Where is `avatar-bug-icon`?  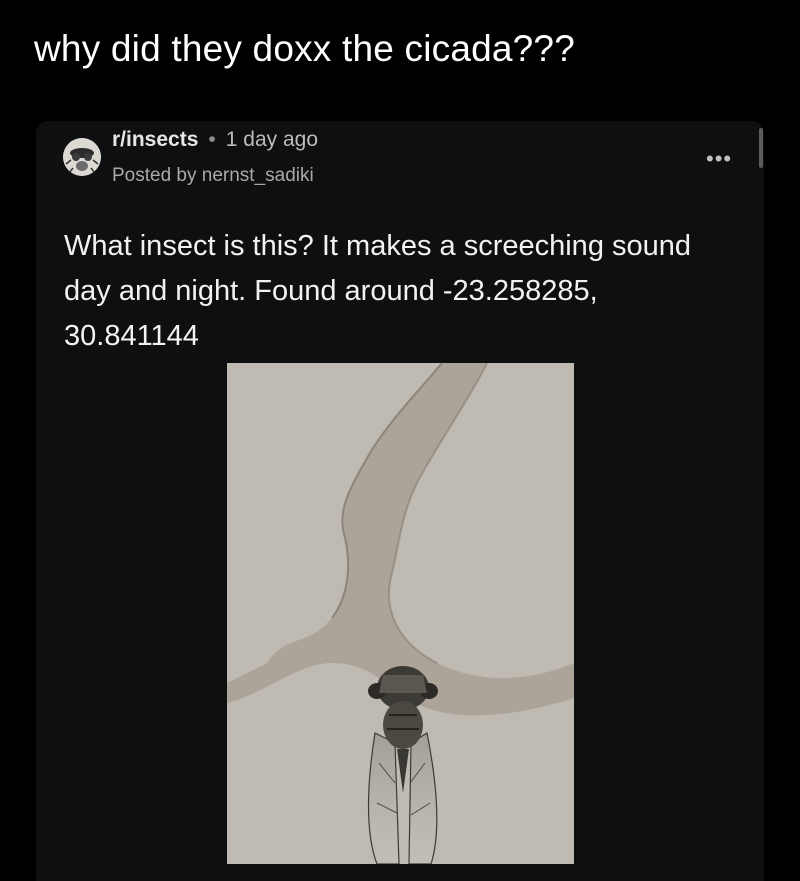
avatar-bug-icon is located at coordinates (82, 157).